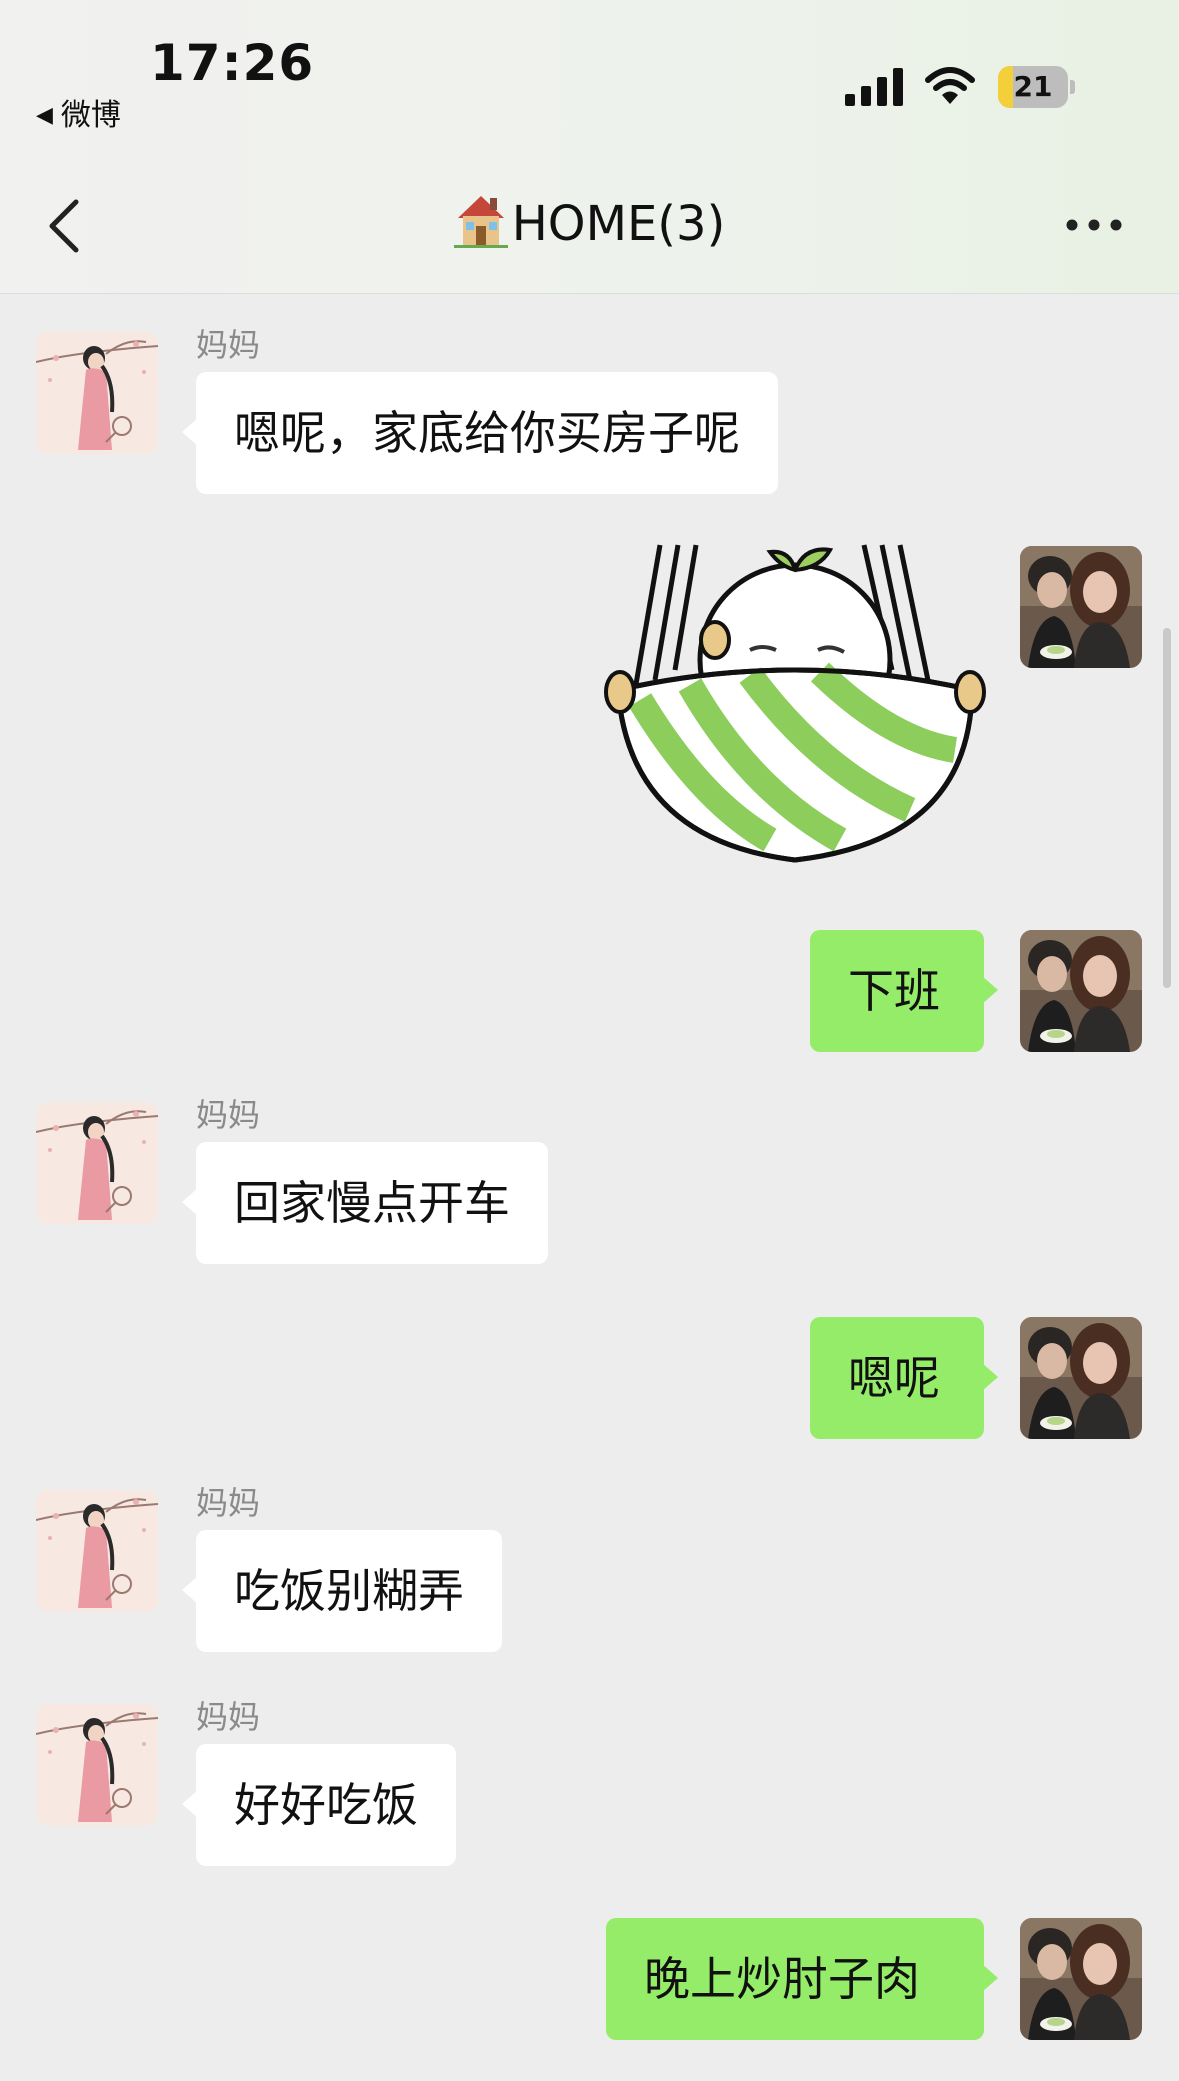 The width and height of the screenshot is (1179, 2081). What do you see at coordinates (319, 1805) in the screenshot?
I see `message-bubble-incoming: 好好吃饭` at bounding box center [319, 1805].